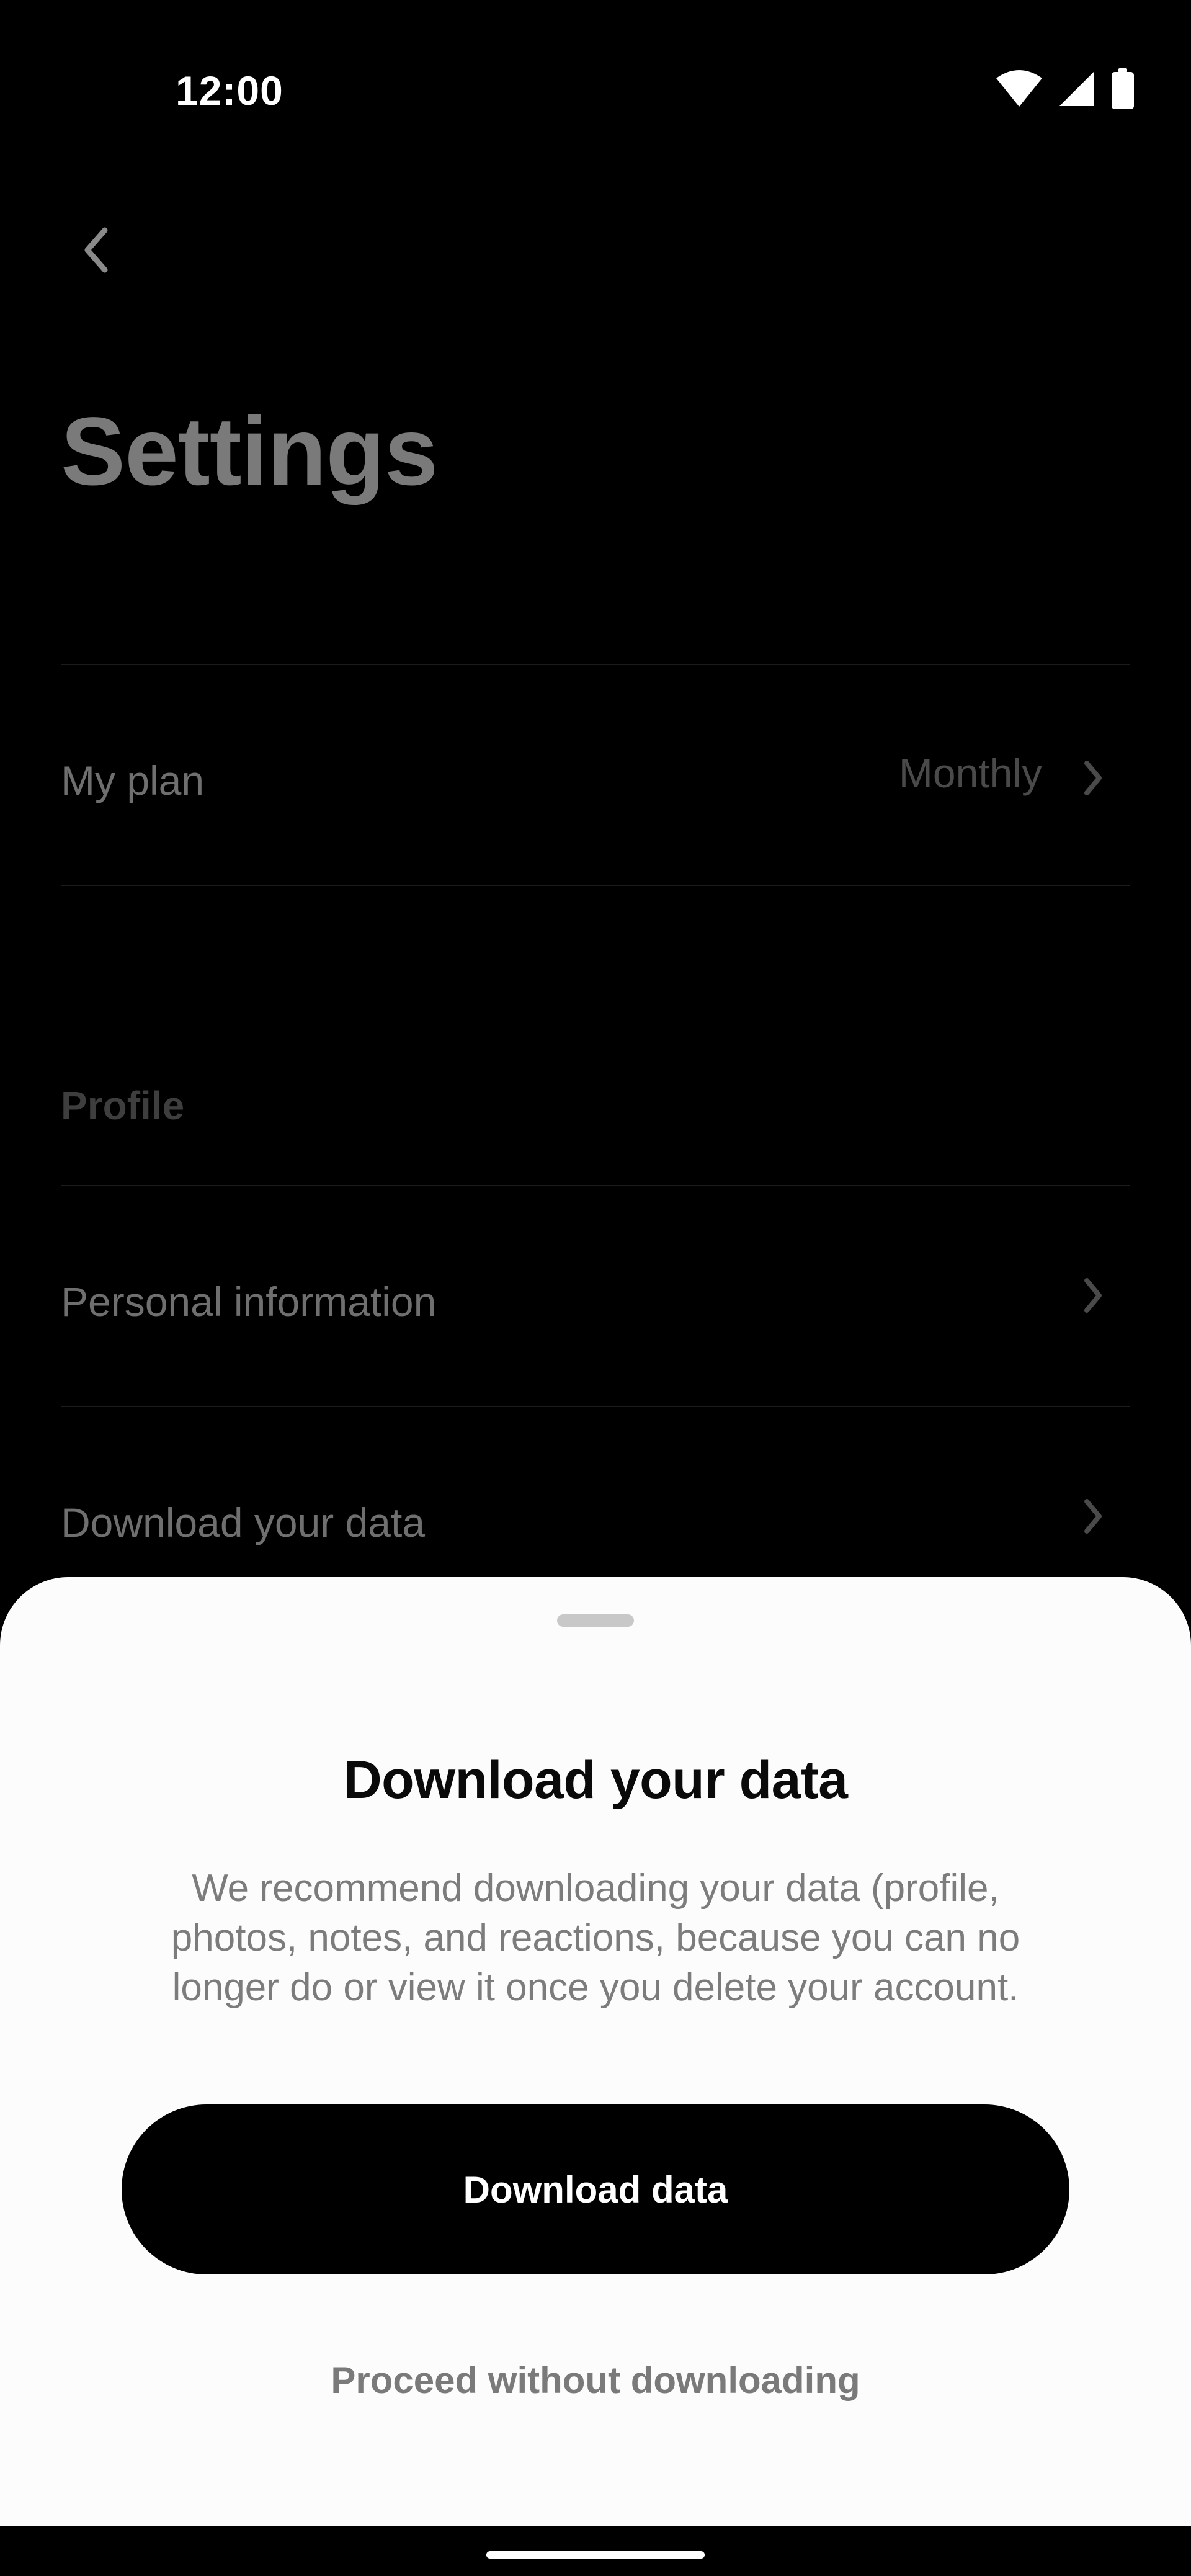 The height and width of the screenshot is (2576, 1191). Describe the element at coordinates (595, 2189) in the screenshot. I see `download-data-button: Download data` at that location.